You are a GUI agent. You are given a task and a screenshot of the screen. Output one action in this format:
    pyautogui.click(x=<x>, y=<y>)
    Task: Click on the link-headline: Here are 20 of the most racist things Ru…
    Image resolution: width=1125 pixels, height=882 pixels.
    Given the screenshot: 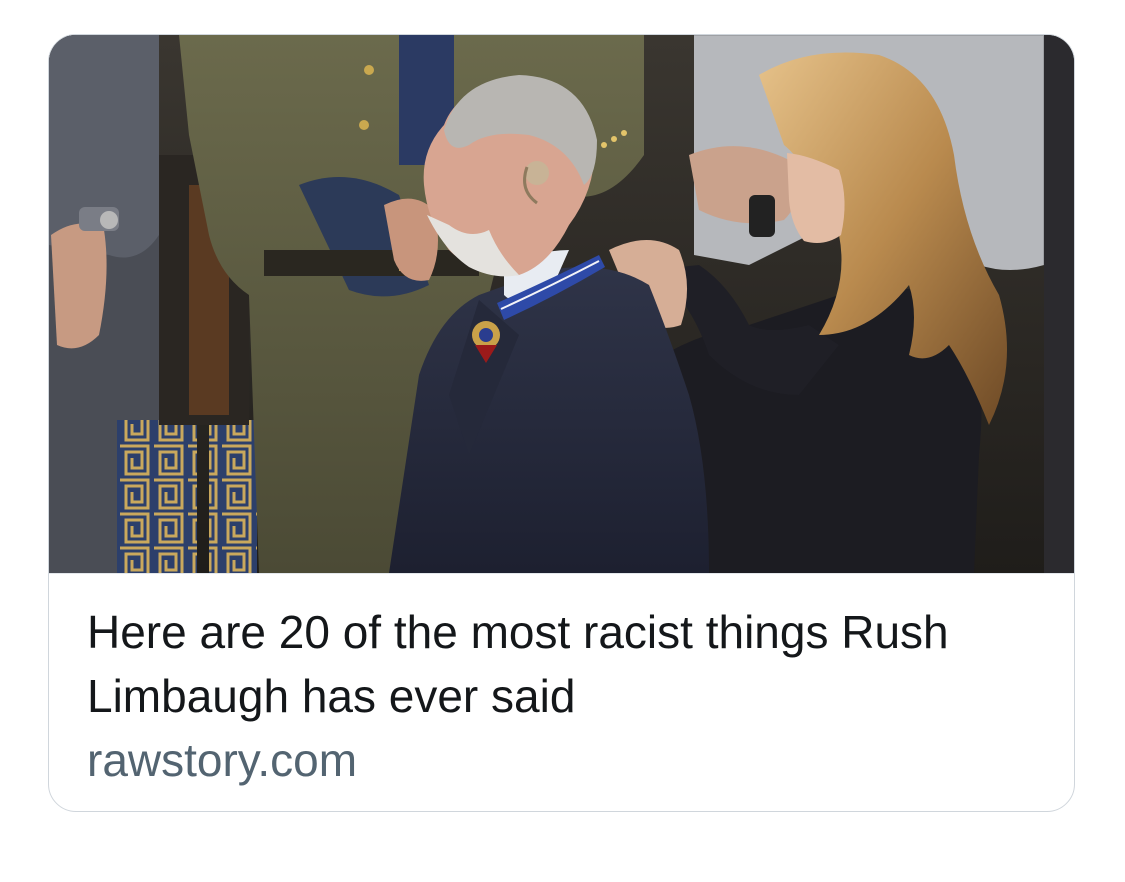 What is the action you would take?
    pyautogui.click(x=557, y=664)
    